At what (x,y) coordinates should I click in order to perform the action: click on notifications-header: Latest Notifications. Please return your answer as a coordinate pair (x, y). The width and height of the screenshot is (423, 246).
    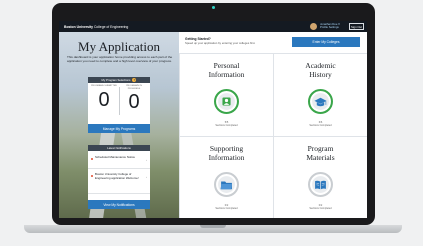
    Looking at the image, I should click on (119, 148).